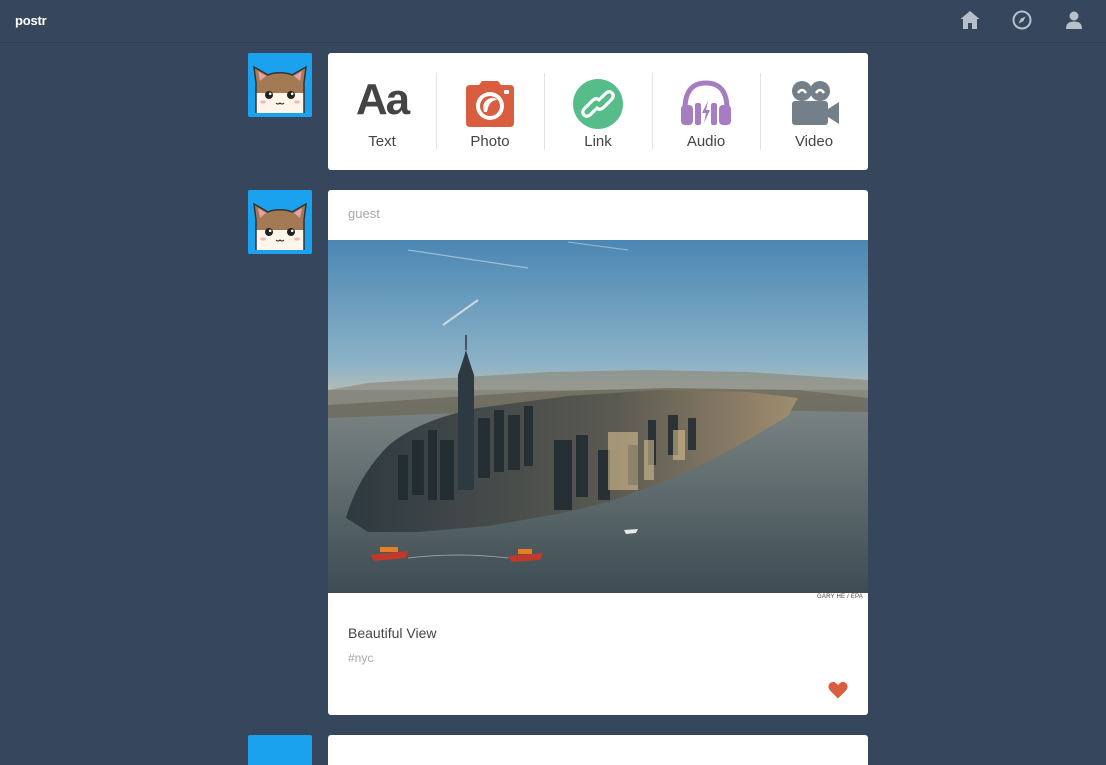 This screenshot has width=1106, height=765. Describe the element at coordinates (814, 104) in the screenshot. I see `video-camera-icon` at that location.